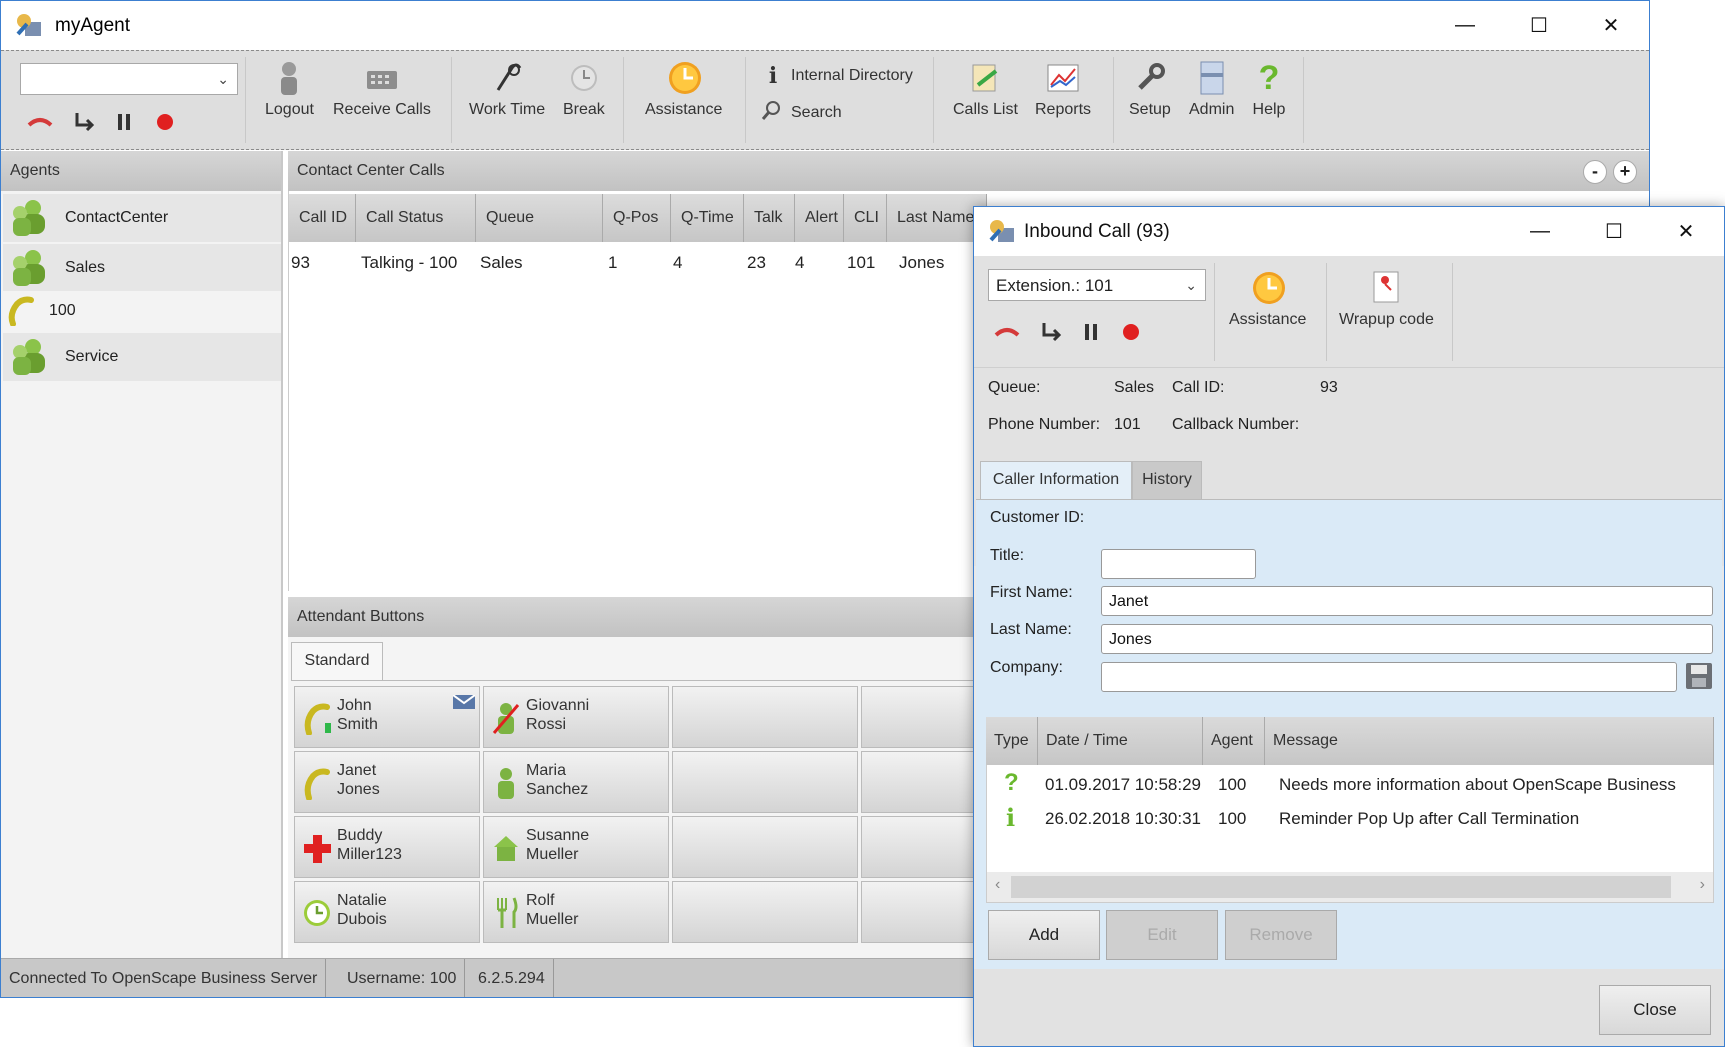  I want to click on person-dnd-icon, so click(506, 718).